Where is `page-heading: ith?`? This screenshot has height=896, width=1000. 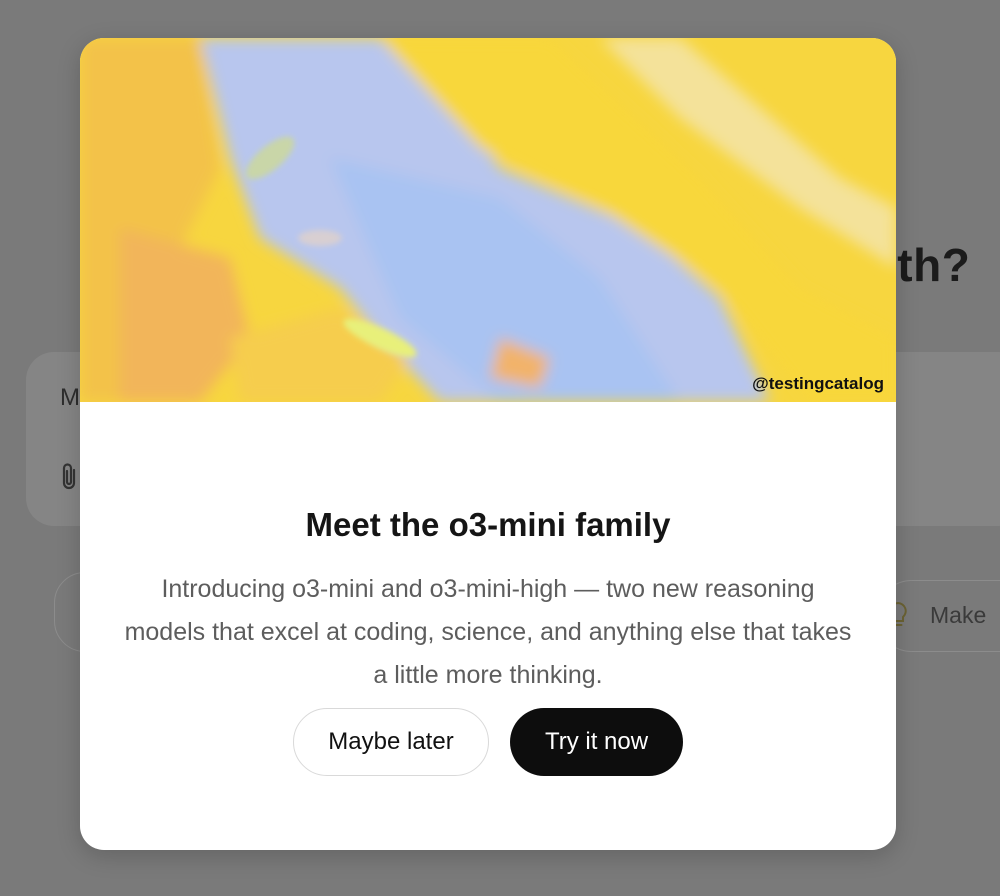 page-heading: ith? is located at coordinates (927, 265).